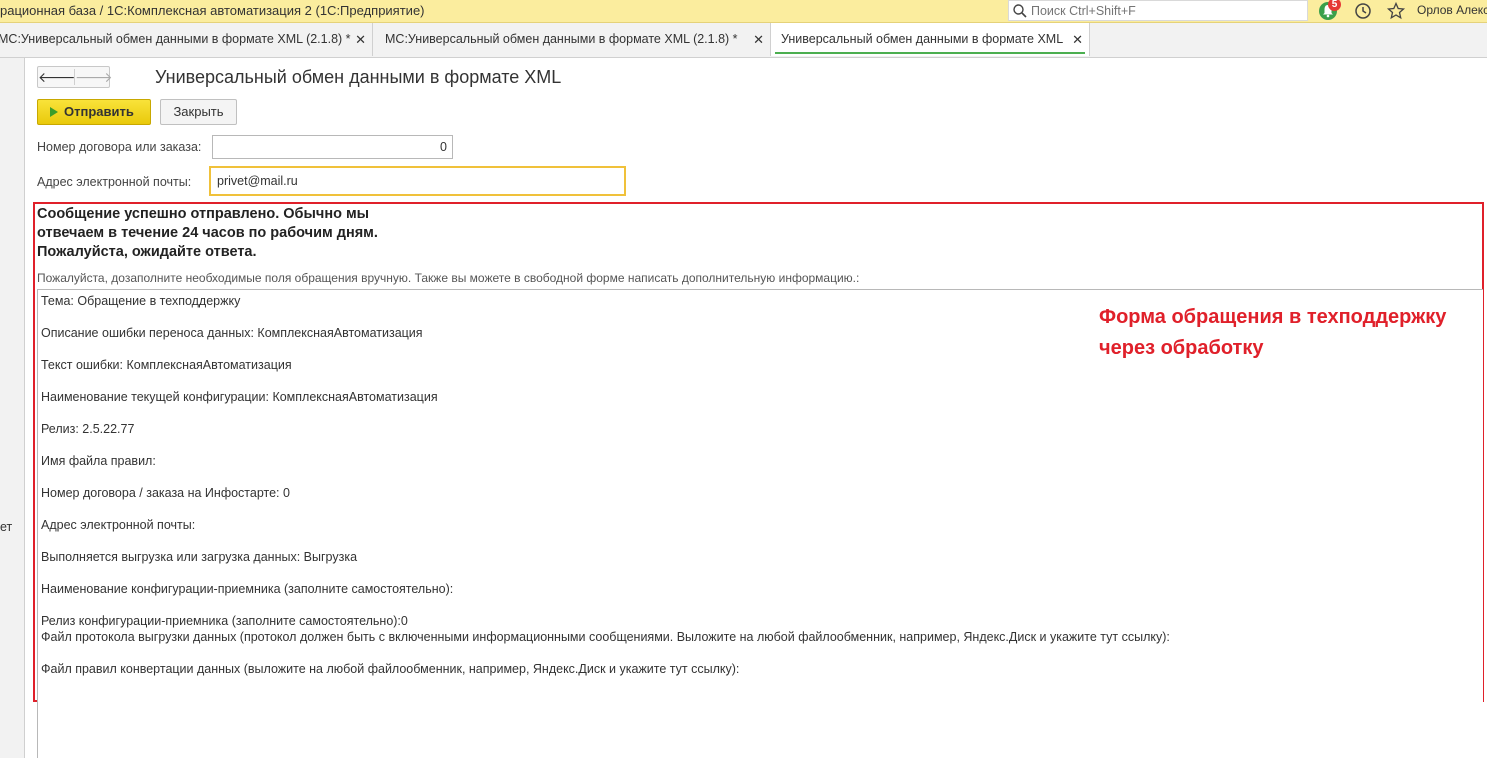  Describe the element at coordinates (1181, 348) in the screenshot. I see `annotation-line: через обработку` at that location.